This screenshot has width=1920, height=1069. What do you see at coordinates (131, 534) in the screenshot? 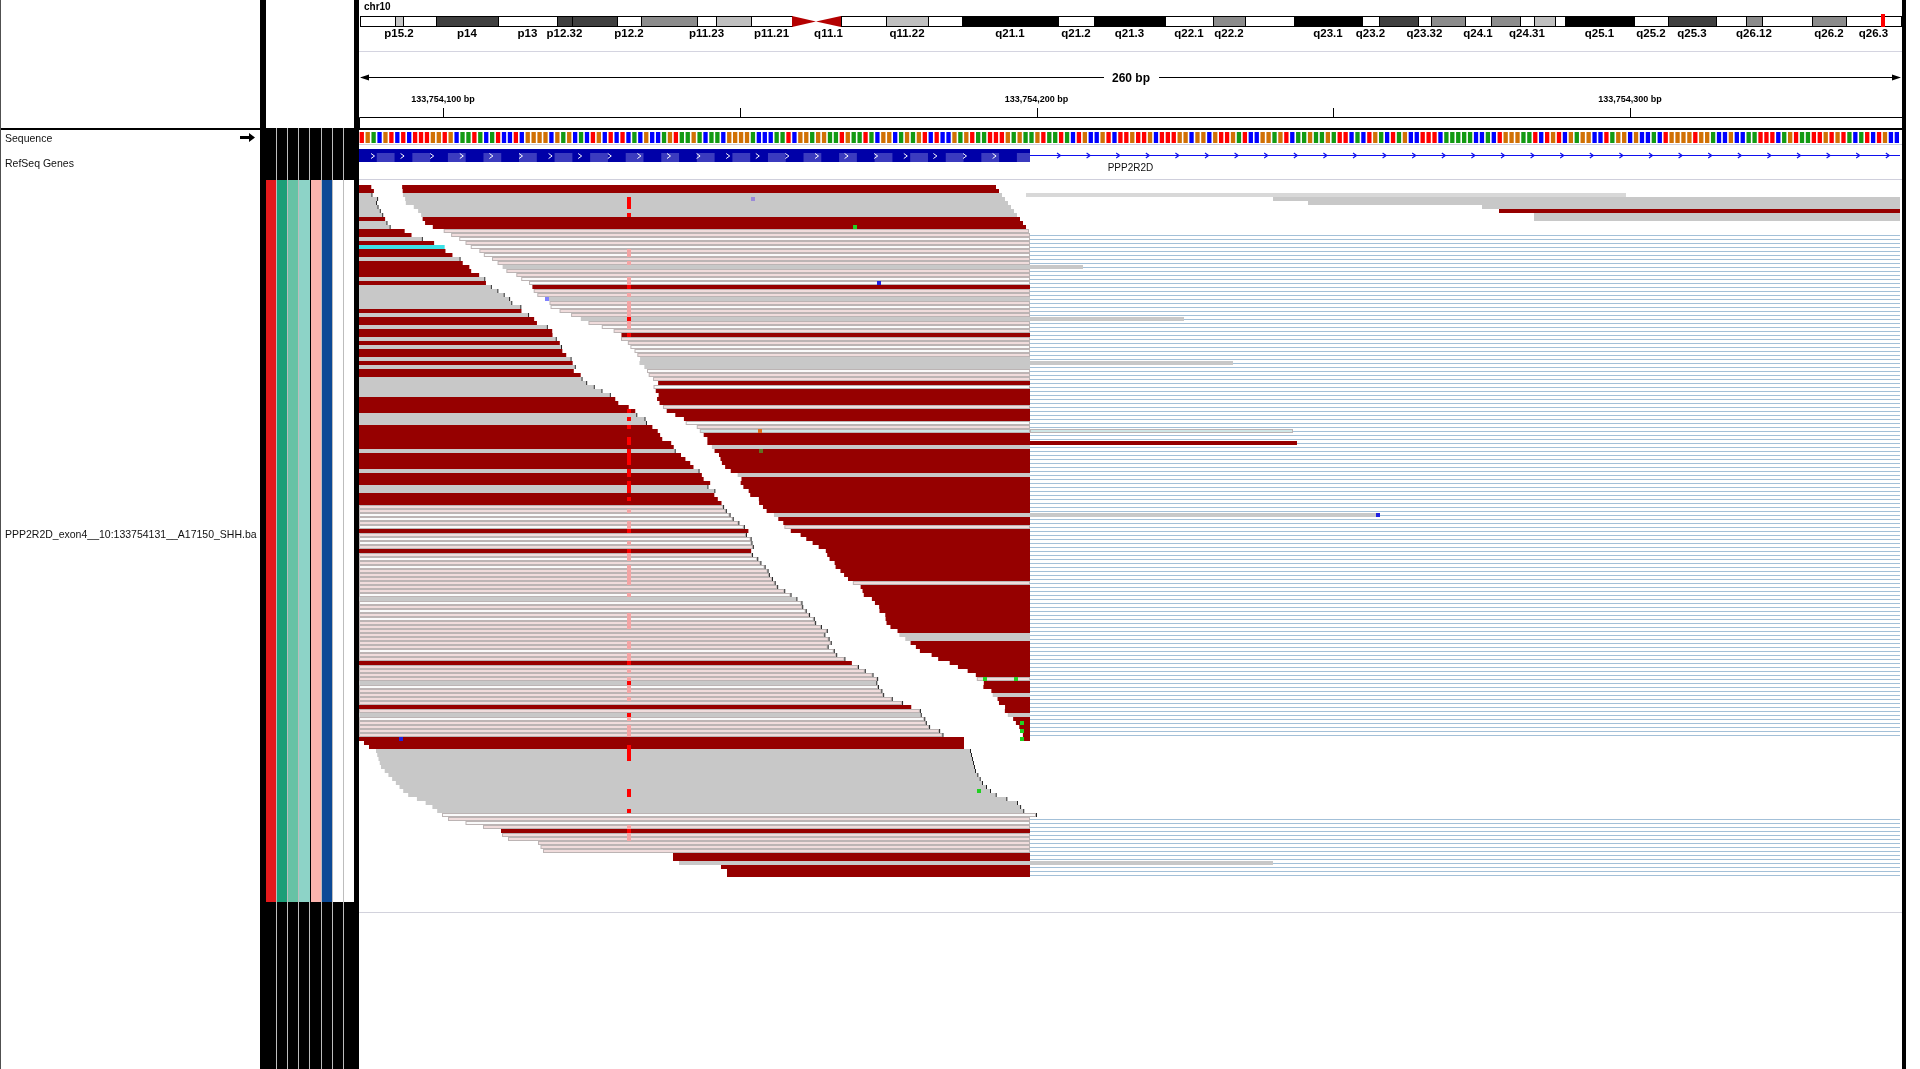
I see `track-name: PPP2R2D_exon4__10:133754131__A17150_SHH.ba` at bounding box center [131, 534].